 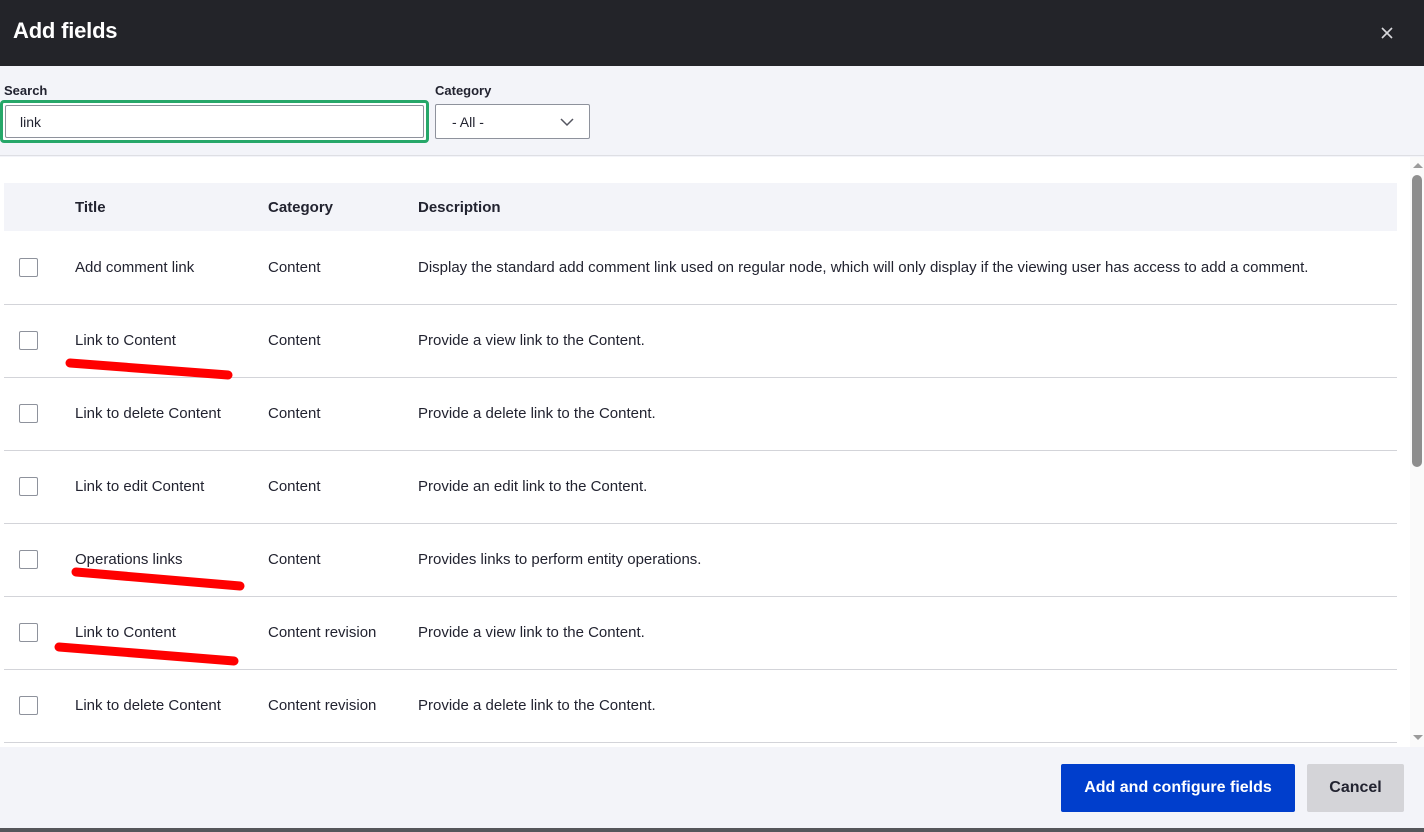 What do you see at coordinates (1418, 737) in the screenshot?
I see `scroll-down-arrow-icon` at bounding box center [1418, 737].